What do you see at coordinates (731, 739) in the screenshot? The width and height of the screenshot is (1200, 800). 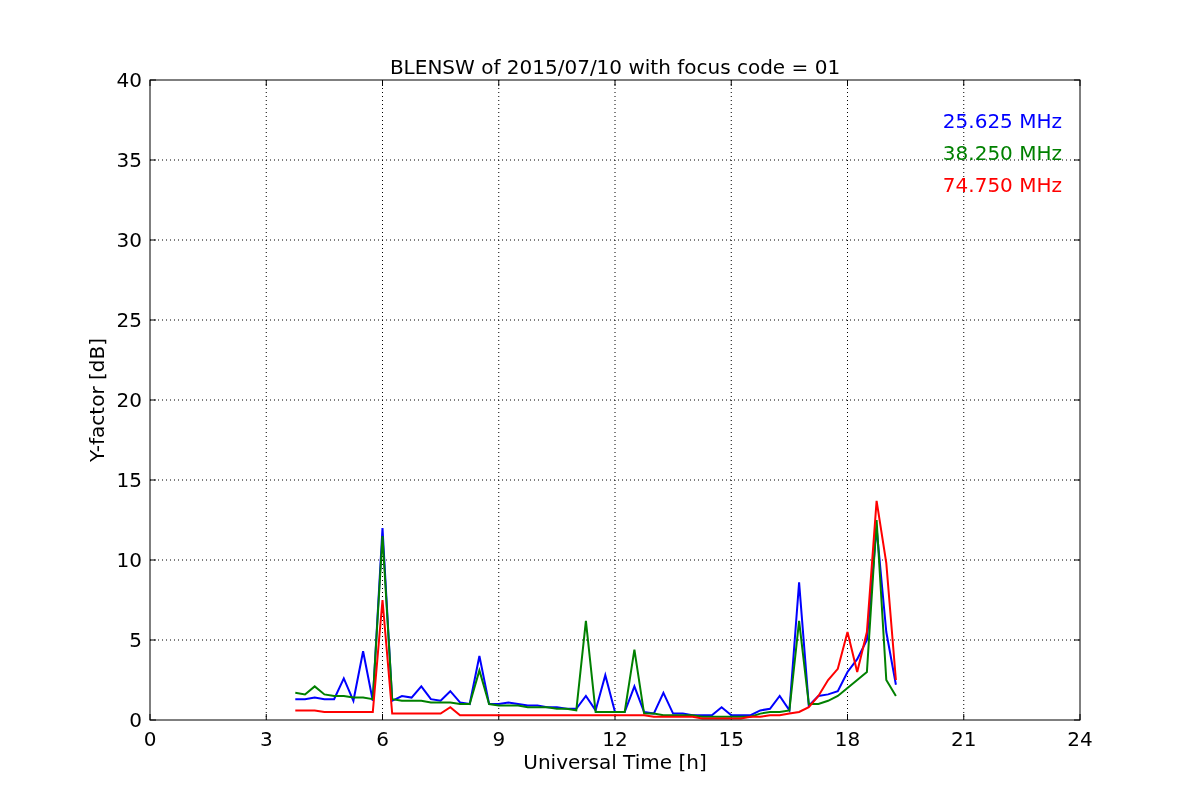 I see `x-tick-label: 15` at bounding box center [731, 739].